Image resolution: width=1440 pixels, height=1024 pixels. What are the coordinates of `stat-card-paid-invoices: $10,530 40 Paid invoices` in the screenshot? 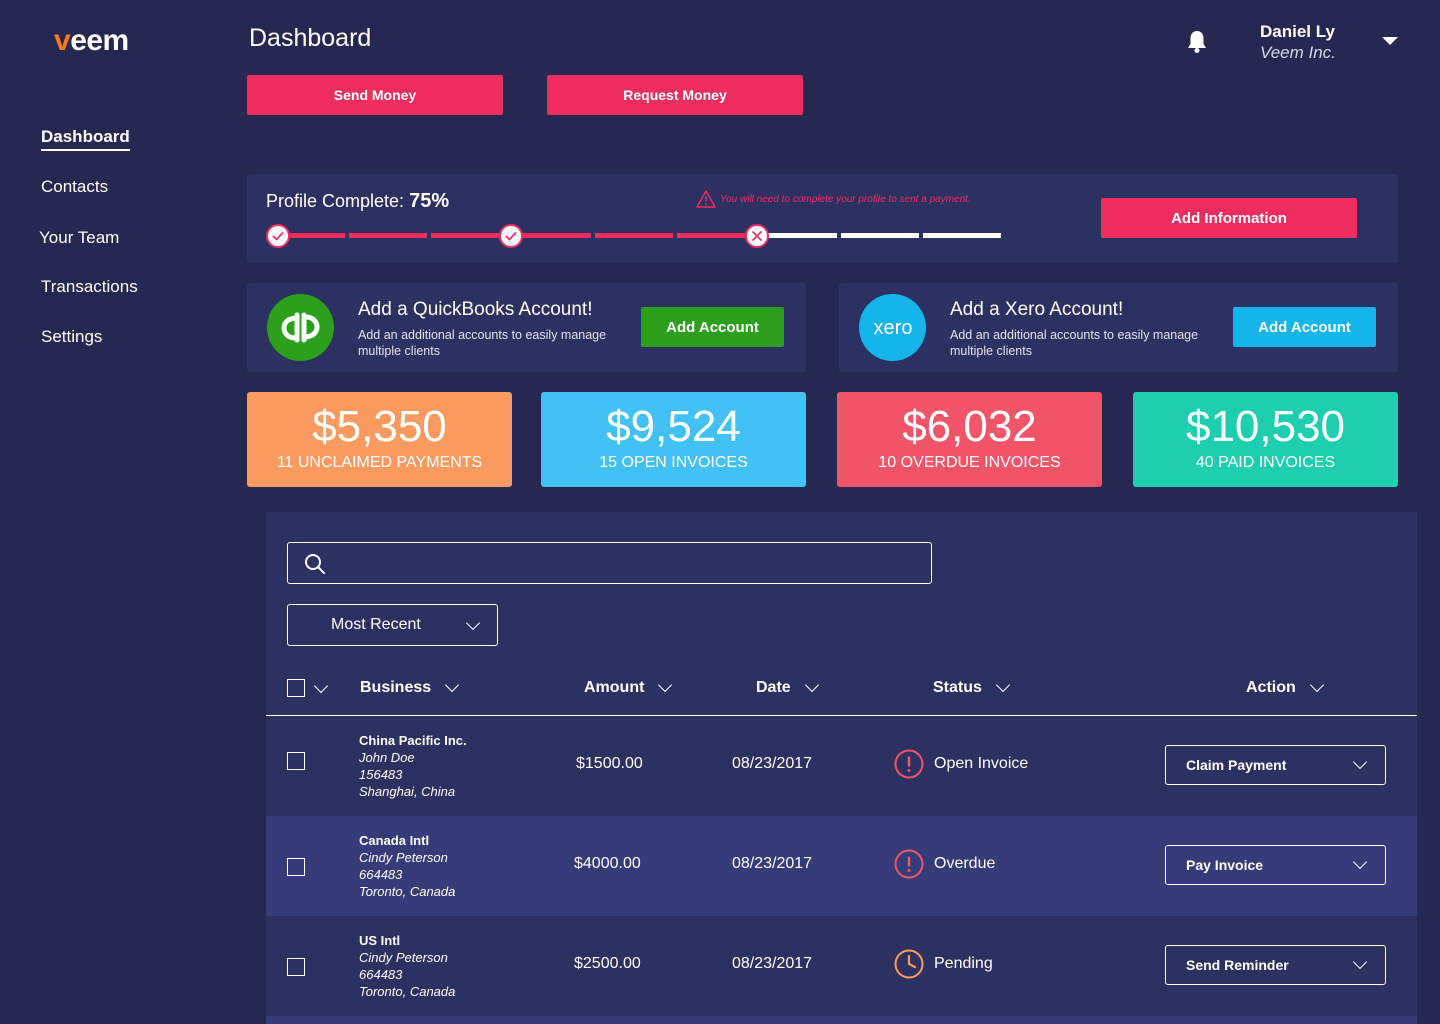 It's located at (1265, 439).